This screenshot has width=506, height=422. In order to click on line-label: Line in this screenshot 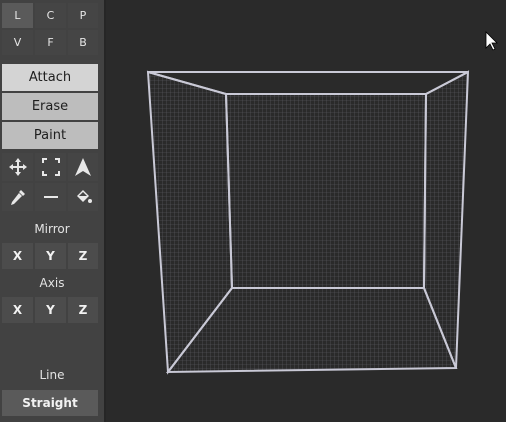, I will do `click(52, 375)`.